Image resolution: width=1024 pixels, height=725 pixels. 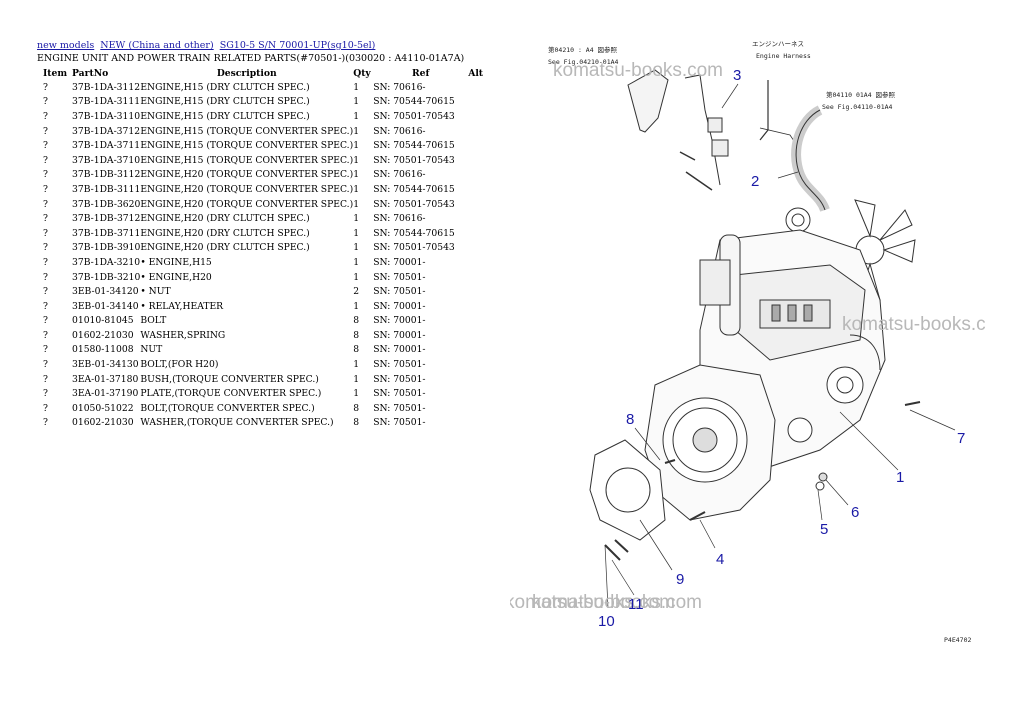 I want to click on header-qty: Qty, so click(x=362, y=73).